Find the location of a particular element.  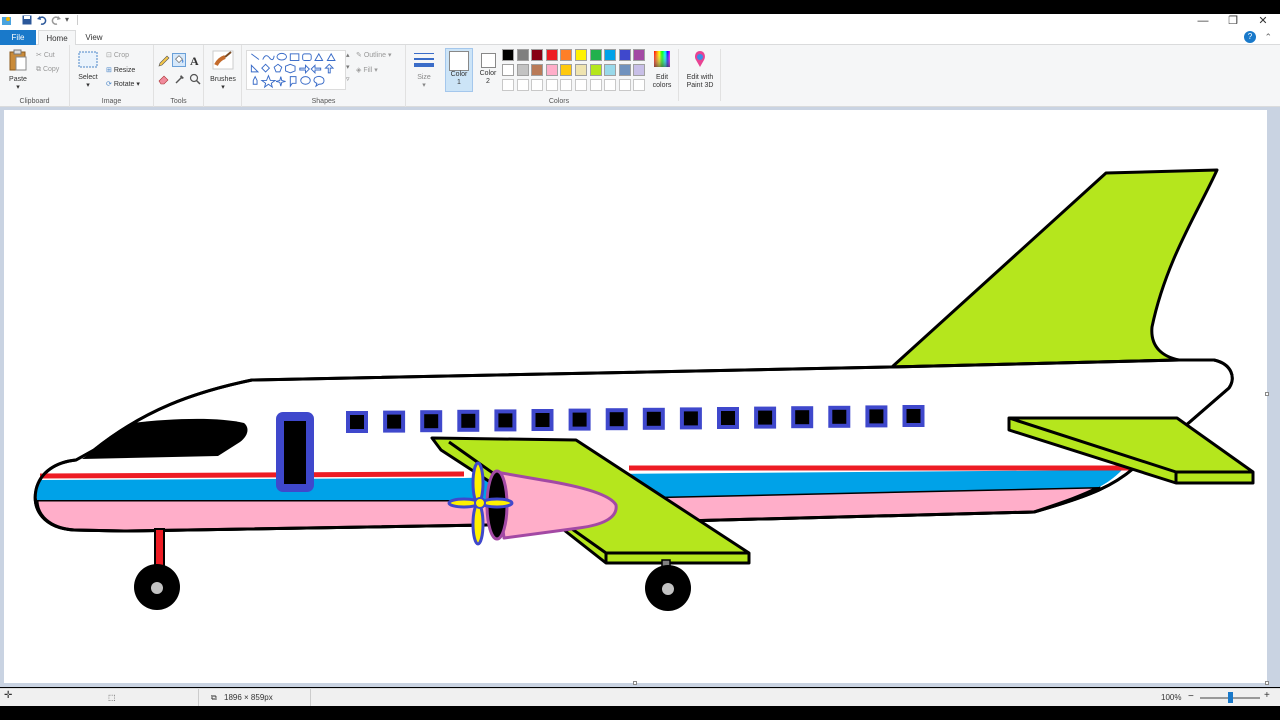

shapes-scroll-down-icon: ▾ is located at coordinates (348, 67).